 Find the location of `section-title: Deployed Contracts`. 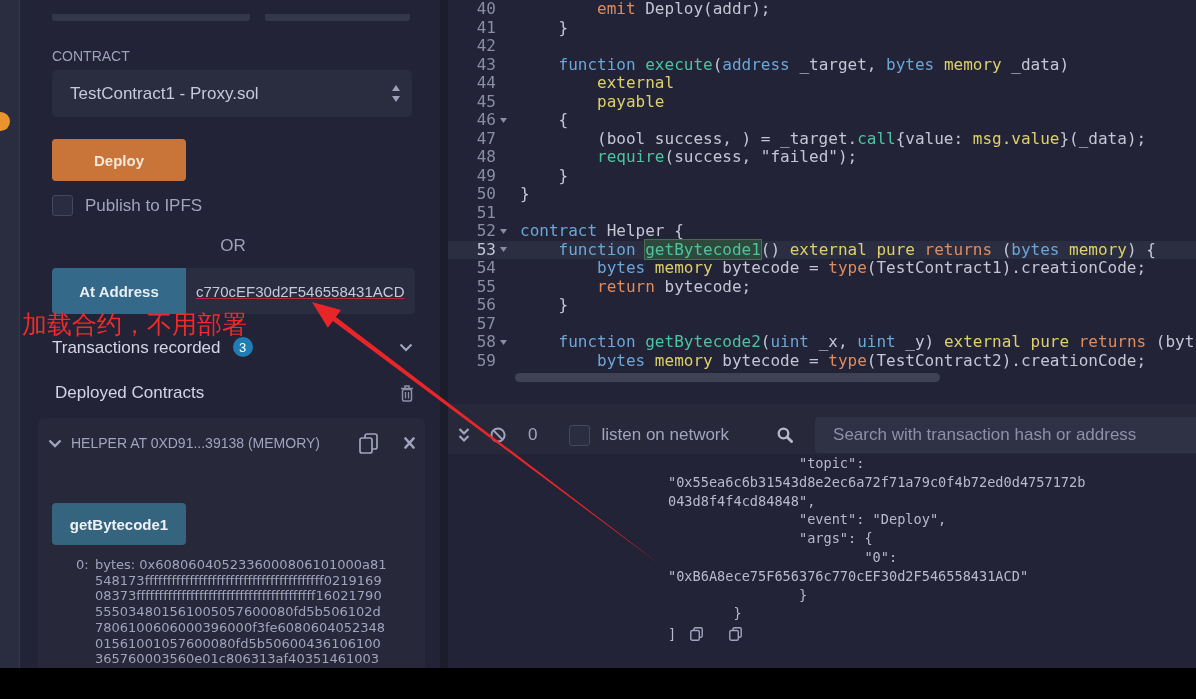

section-title: Deployed Contracts is located at coordinates (130, 393).